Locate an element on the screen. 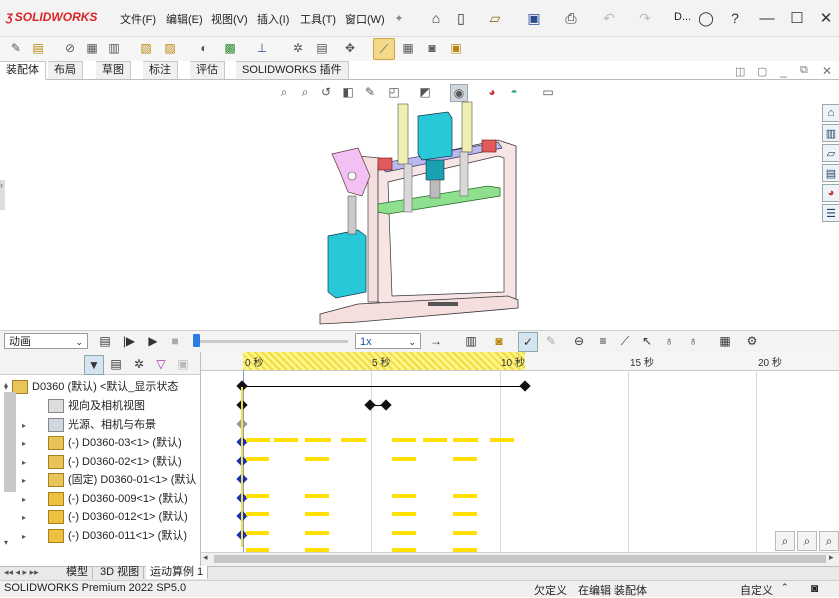 The height and width of the screenshot is (598, 839). filter-driving-icon: ▤ is located at coordinates (116, 364).